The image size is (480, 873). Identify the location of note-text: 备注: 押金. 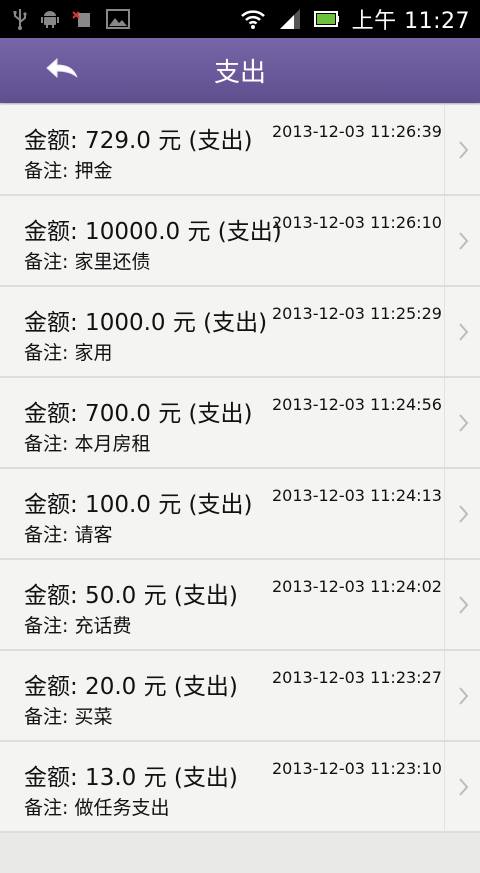
(68, 171).